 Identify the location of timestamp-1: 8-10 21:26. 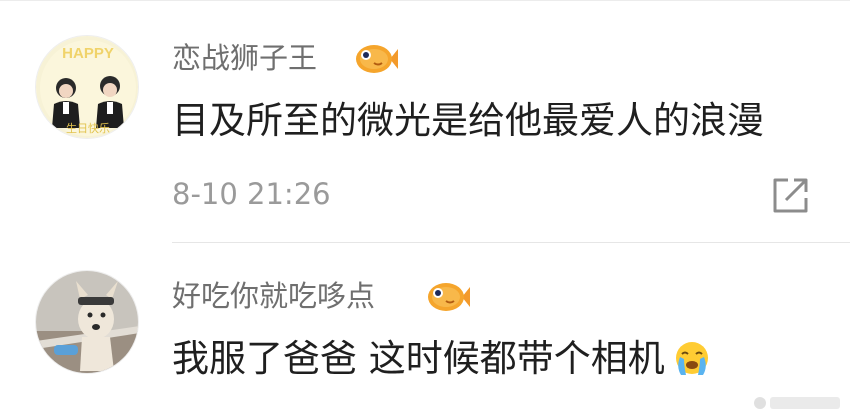
(251, 194).